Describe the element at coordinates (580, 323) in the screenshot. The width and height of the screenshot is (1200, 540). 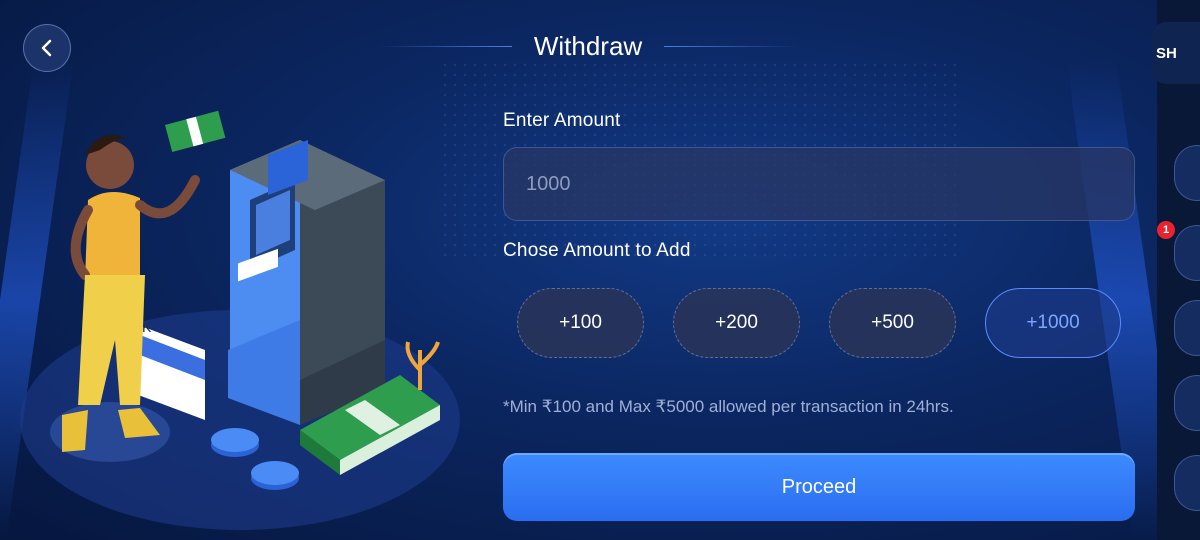
I see `amount-chip-100: +100` at that location.